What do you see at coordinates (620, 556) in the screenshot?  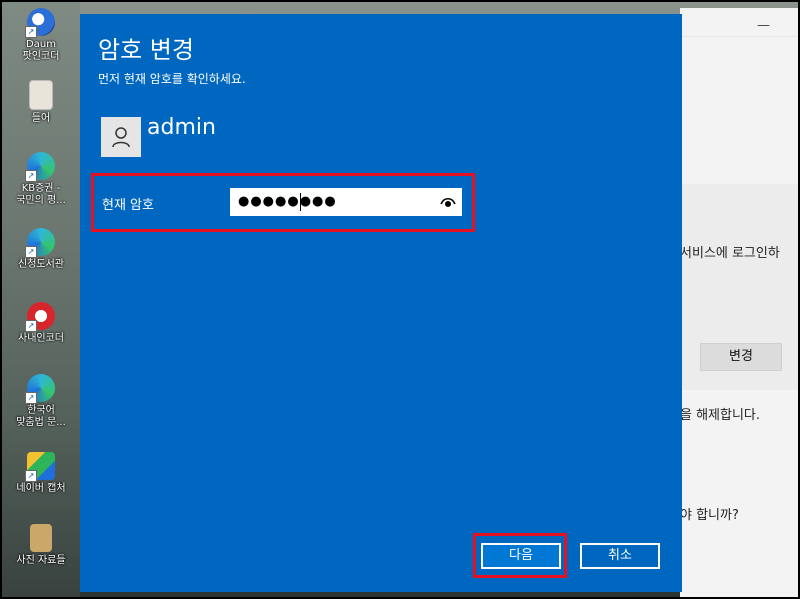 I see `cancel-button: 취소` at bounding box center [620, 556].